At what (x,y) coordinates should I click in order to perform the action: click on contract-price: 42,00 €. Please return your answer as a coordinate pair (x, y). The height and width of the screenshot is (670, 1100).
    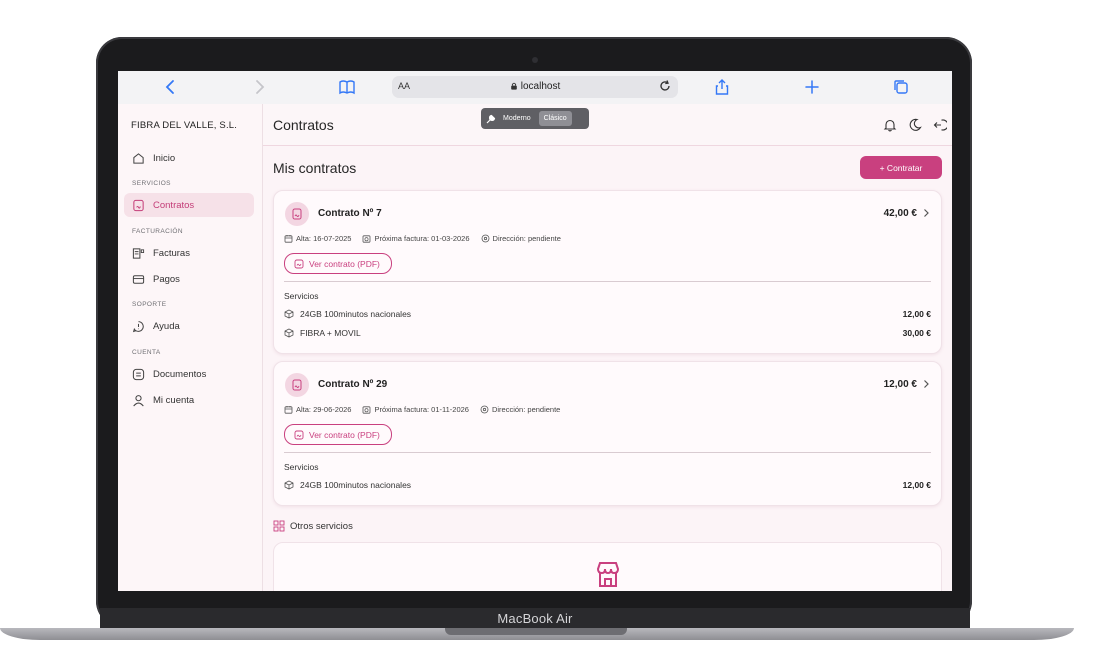
    Looking at the image, I should click on (900, 213).